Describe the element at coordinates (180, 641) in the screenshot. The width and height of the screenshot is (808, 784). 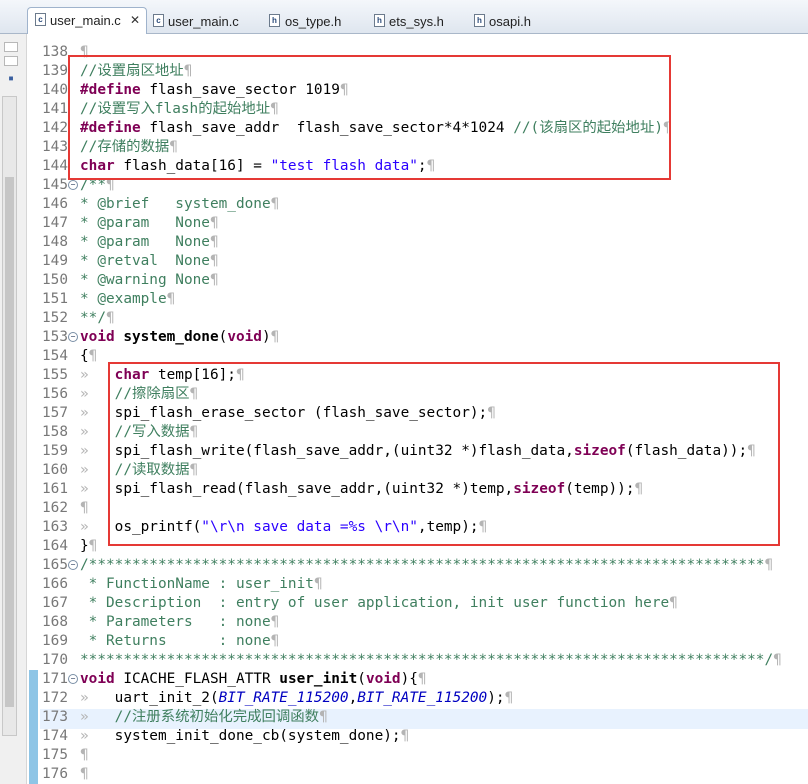
I see `code-text: * Returns : none¶` at that location.